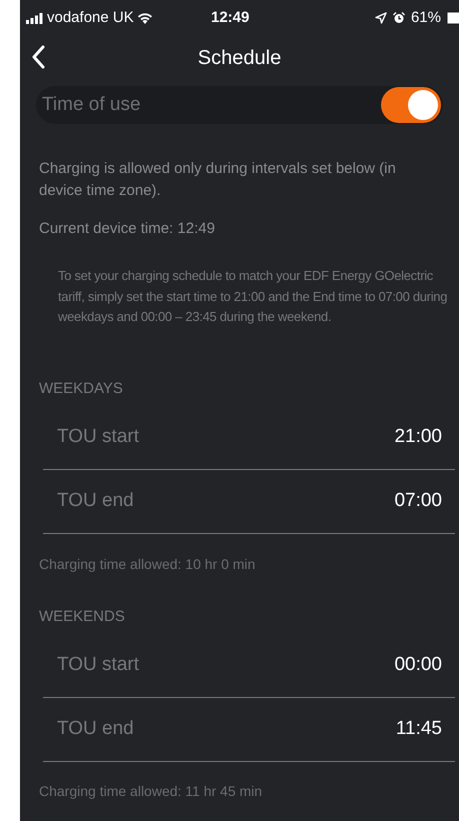  I want to click on charging-time-text: Charging time allowed: 11 hr 45 min, so click(151, 791).